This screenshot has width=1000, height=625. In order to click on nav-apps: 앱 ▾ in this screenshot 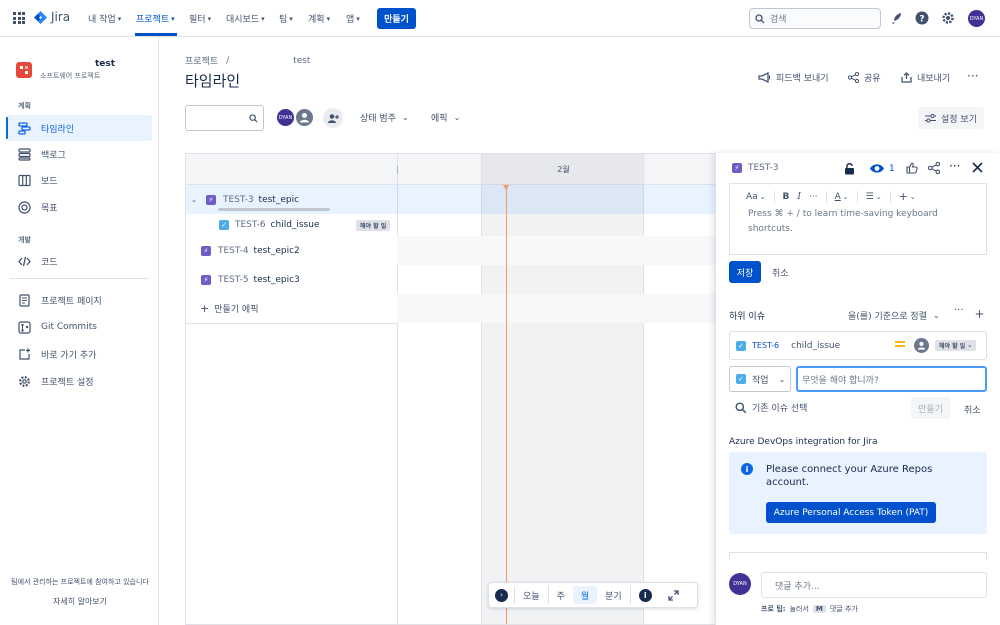, I will do `click(353, 19)`.